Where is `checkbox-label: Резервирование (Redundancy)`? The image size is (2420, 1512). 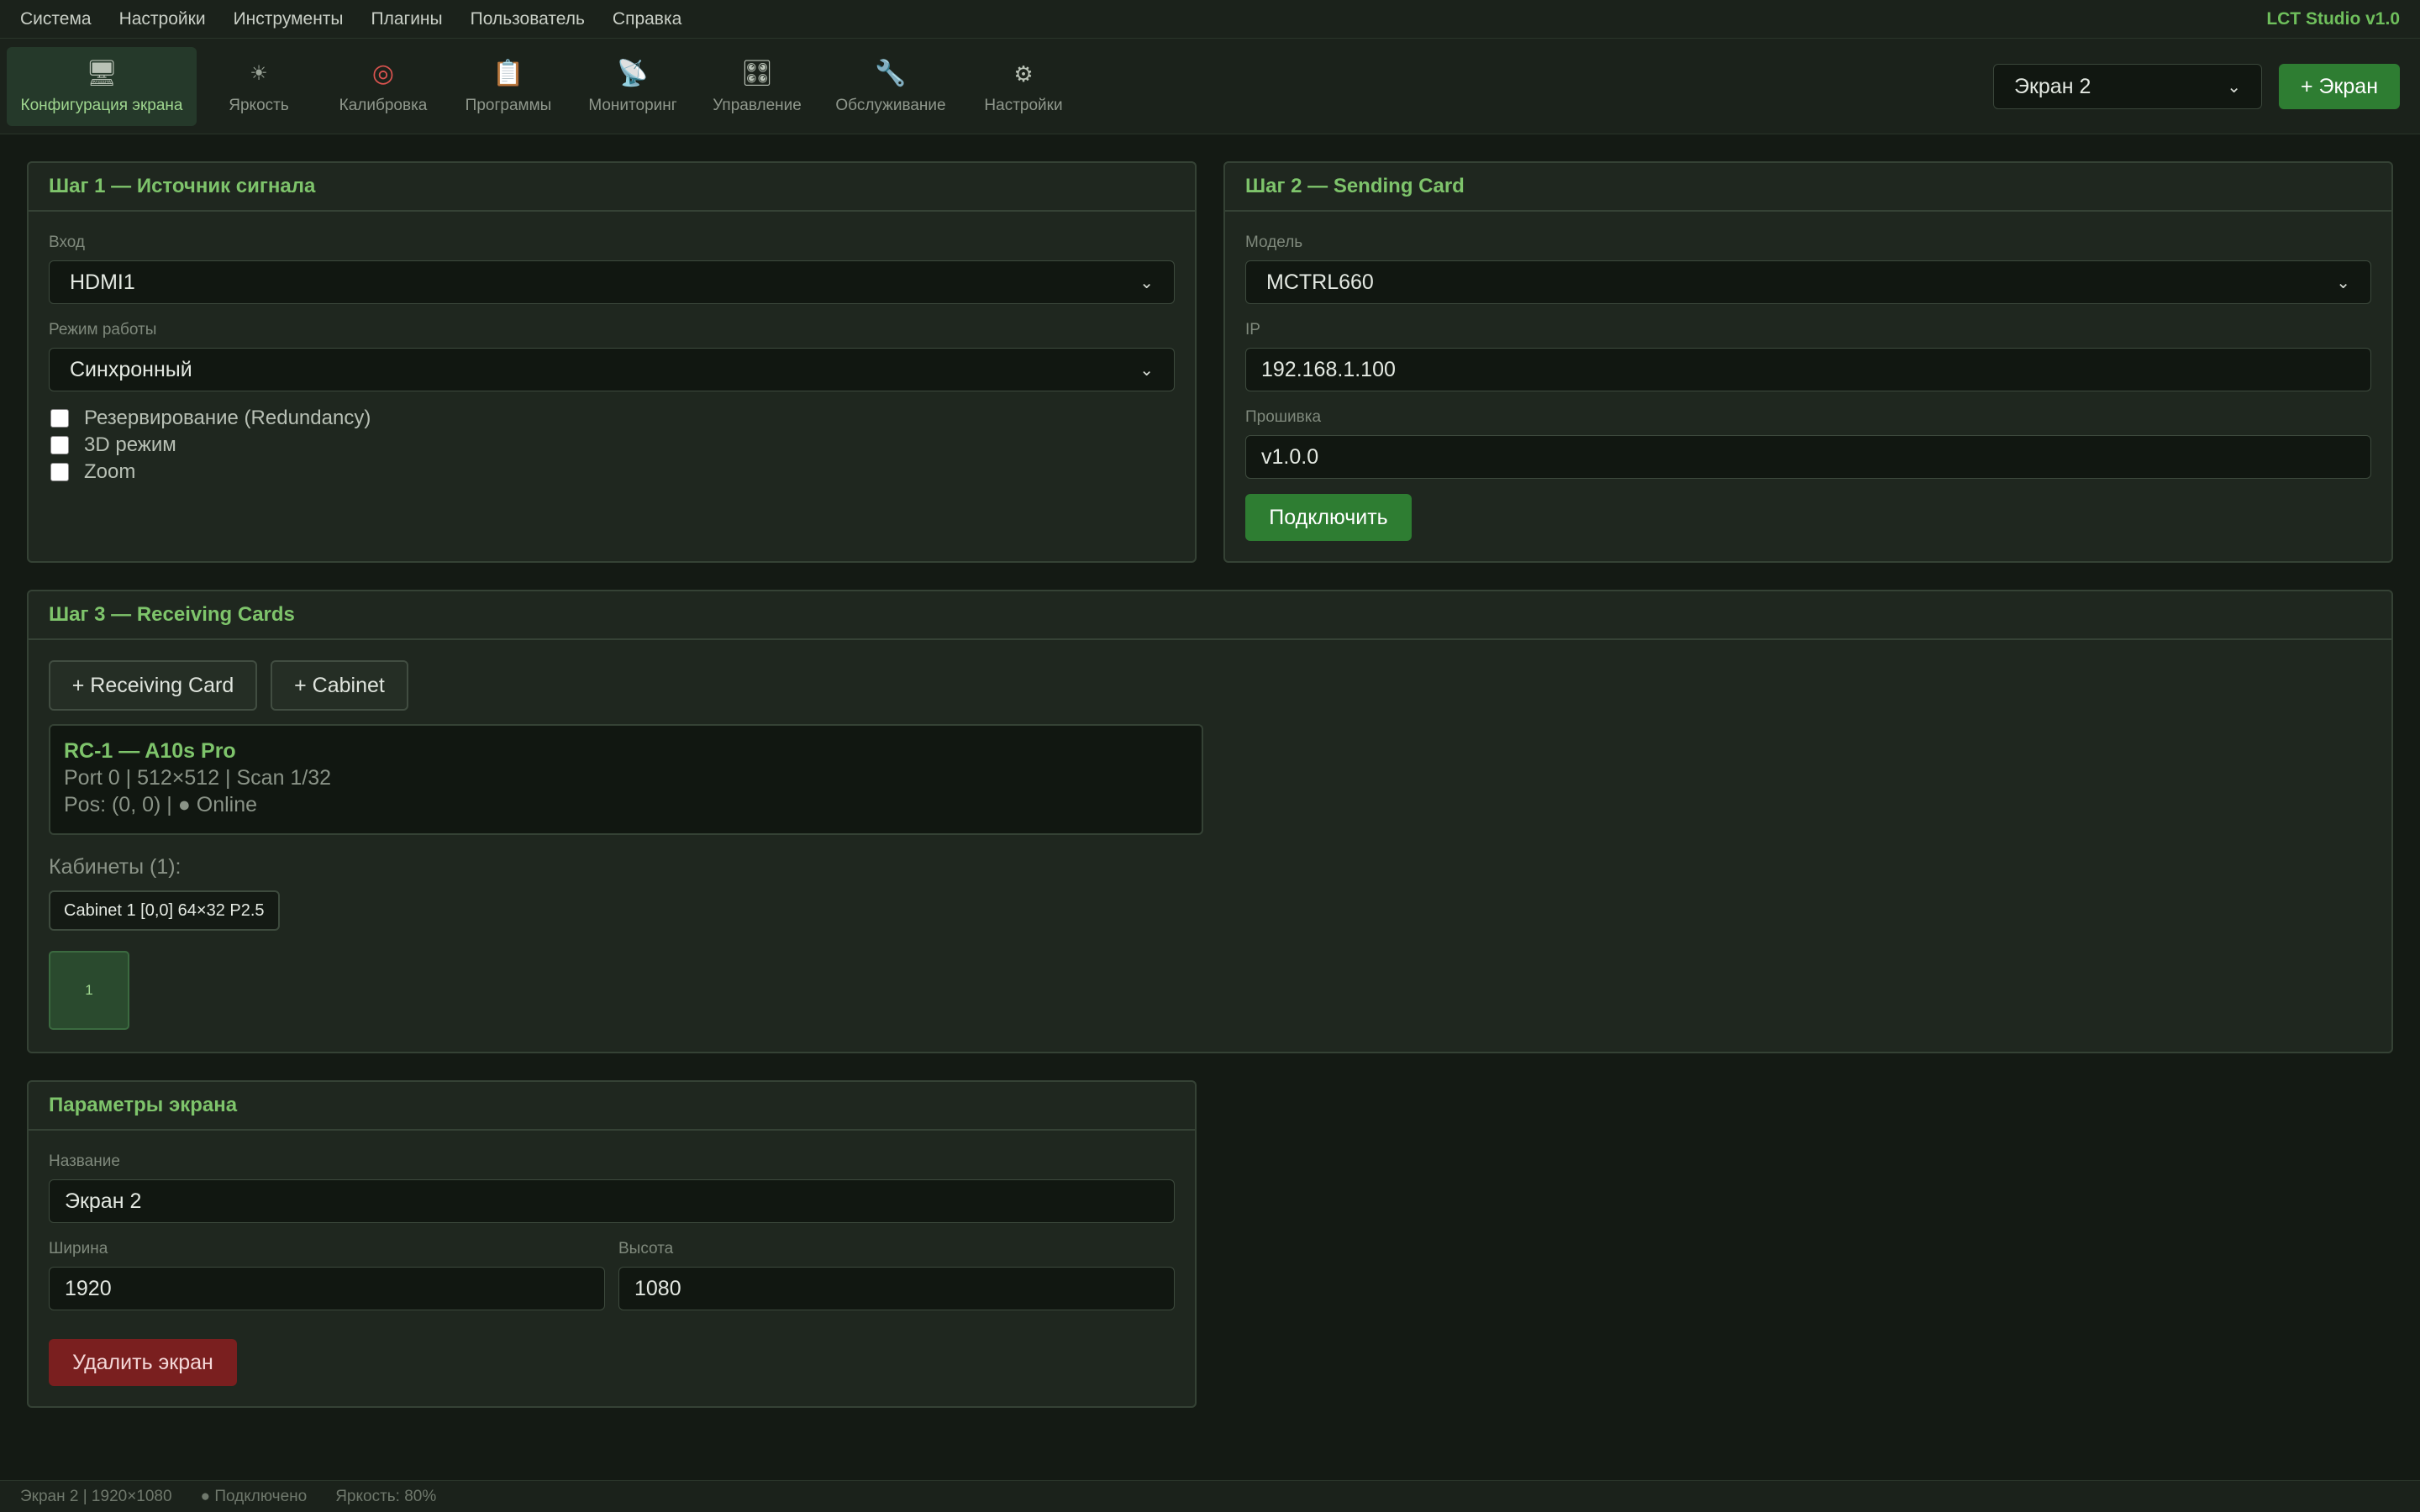 checkbox-label: Резервирование (Redundancy) is located at coordinates (227, 418).